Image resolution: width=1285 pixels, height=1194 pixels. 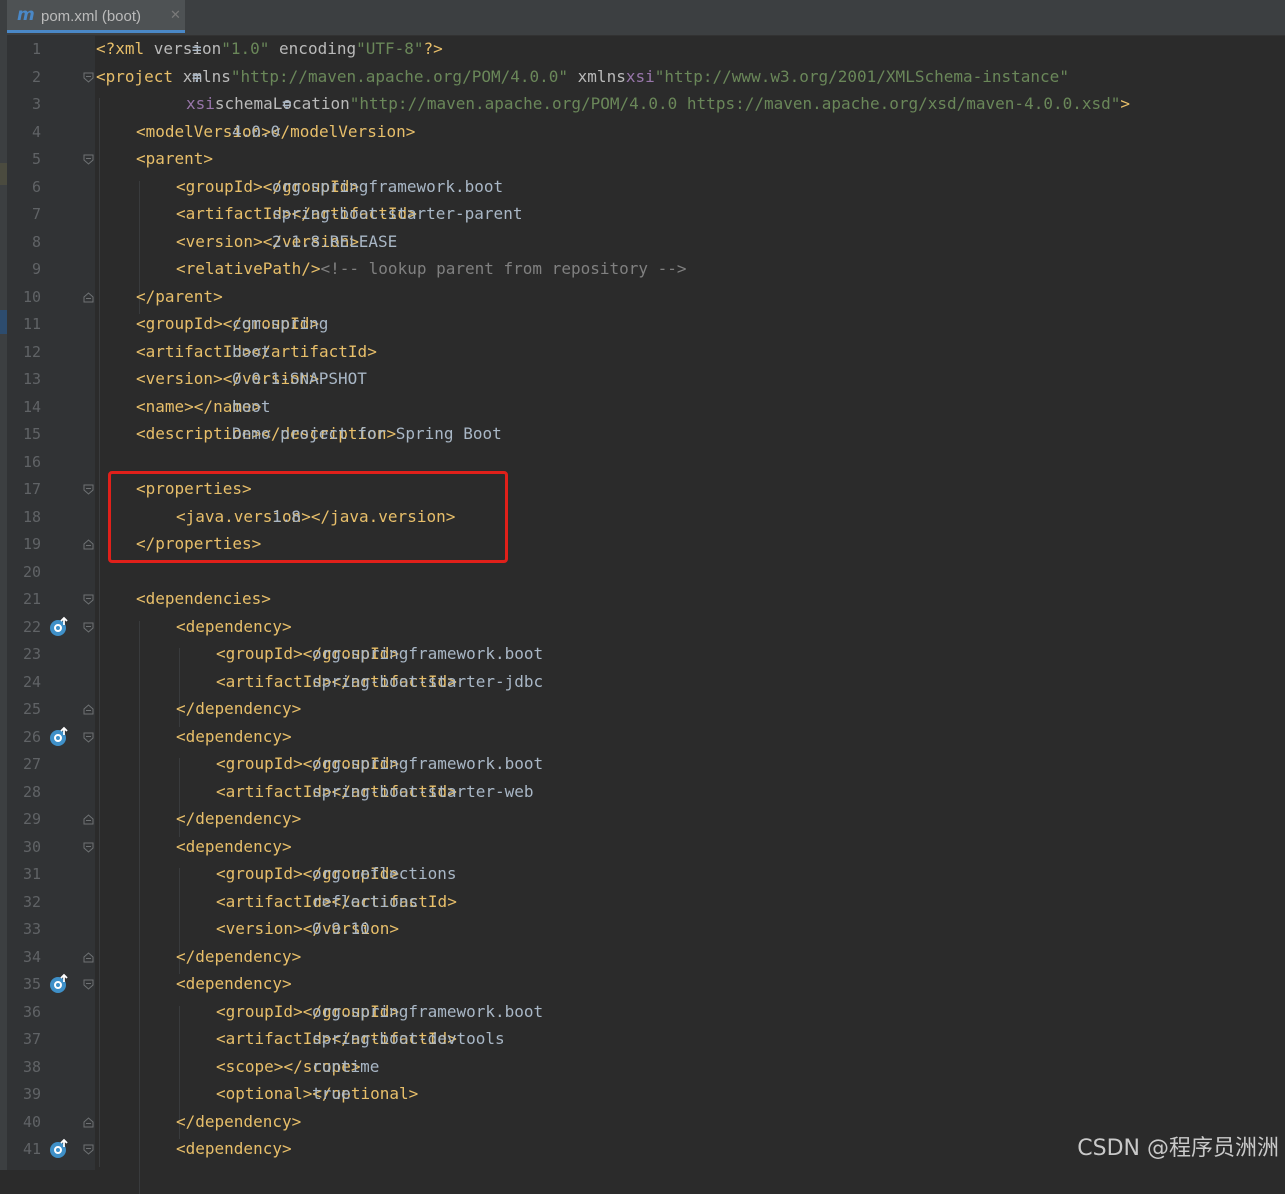 I want to click on line-number: 9, so click(x=24, y=269).